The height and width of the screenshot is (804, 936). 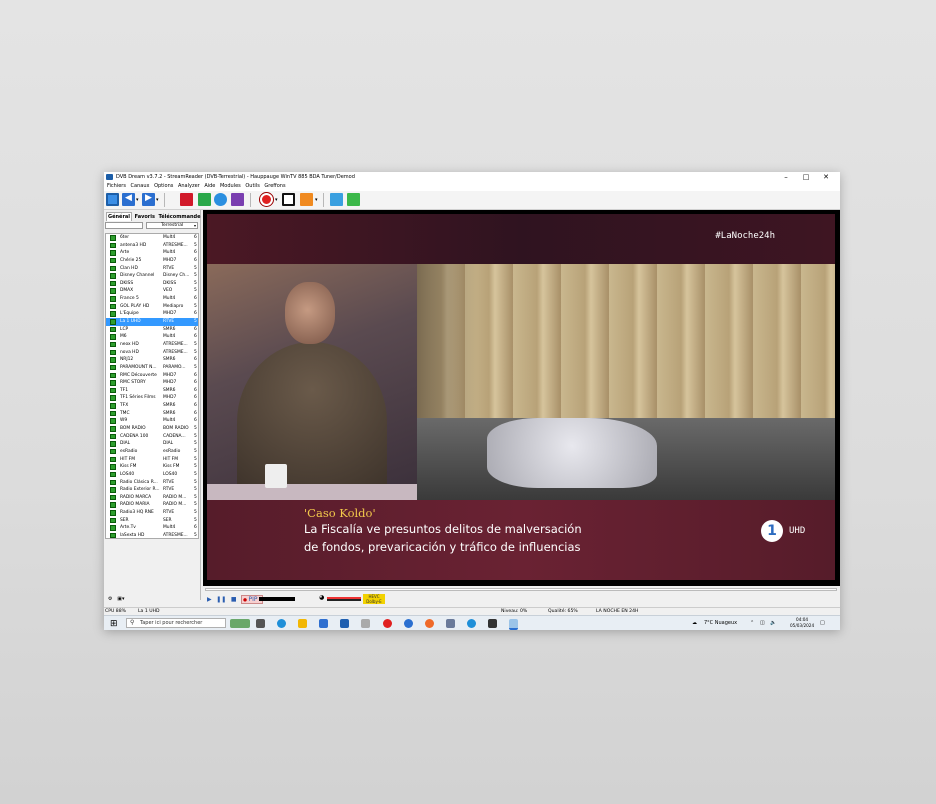 What do you see at coordinates (450, 623) in the screenshot?
I see `notepad-icon` at bounding box center [450, 623].